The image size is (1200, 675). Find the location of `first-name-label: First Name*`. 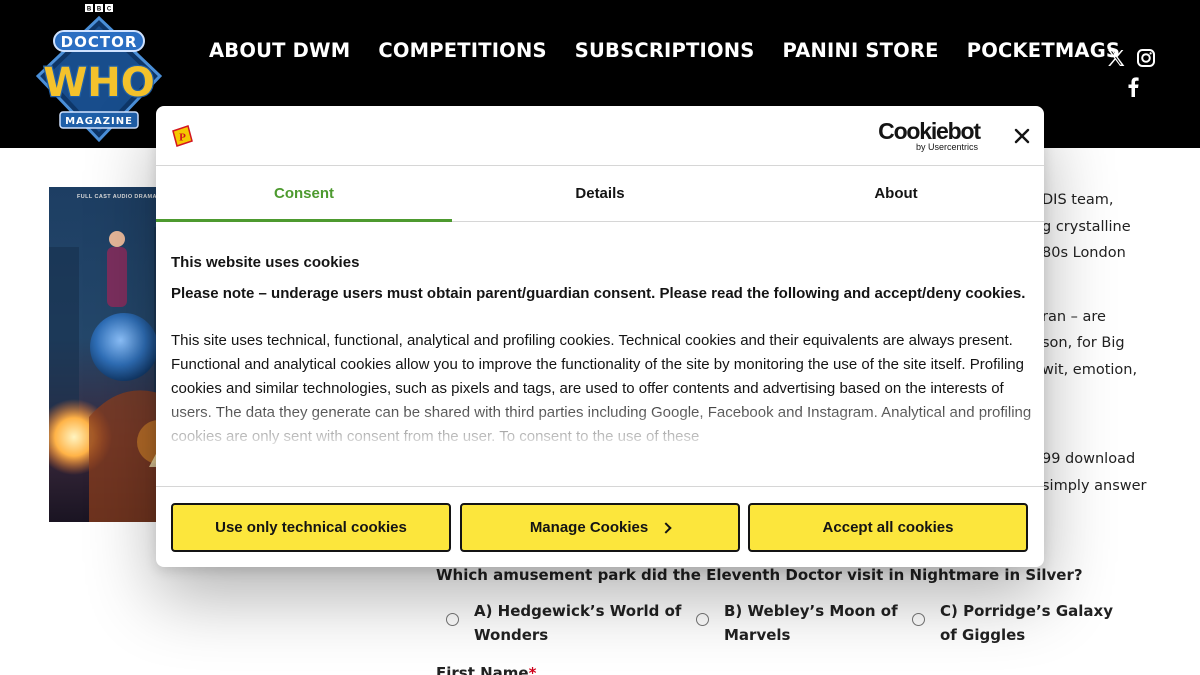

first-name-label: First Name* is located at coordinates (486, 669).